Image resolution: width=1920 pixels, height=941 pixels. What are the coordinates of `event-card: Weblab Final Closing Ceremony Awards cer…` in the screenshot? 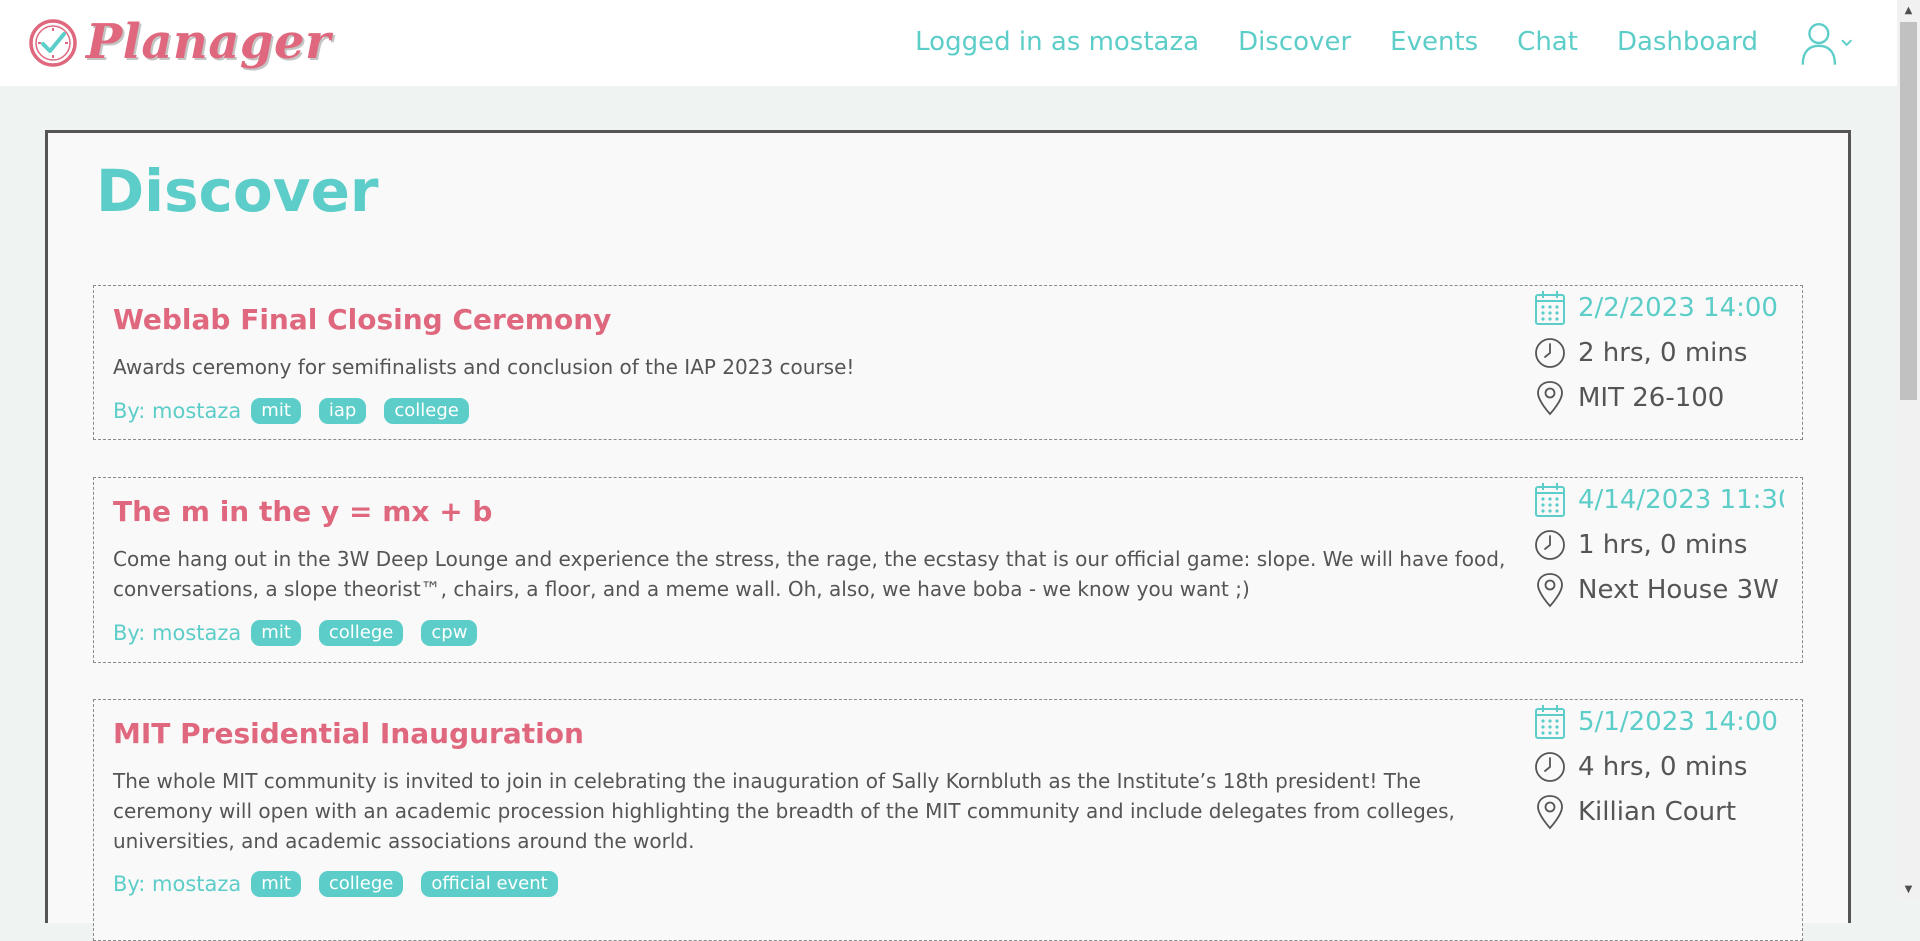 It's located at (948, 362).